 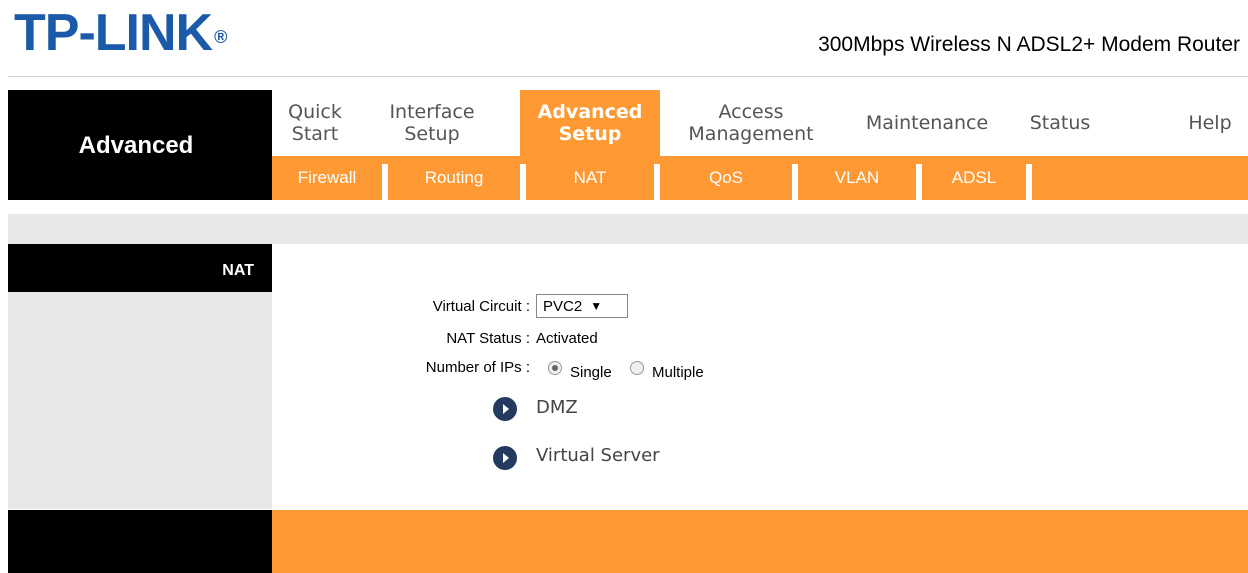 What do you see at coordinates (432, 123) in the screenshot?
I see `menu-interface-setup: Interface Setup` at bounding box center [432, 123].